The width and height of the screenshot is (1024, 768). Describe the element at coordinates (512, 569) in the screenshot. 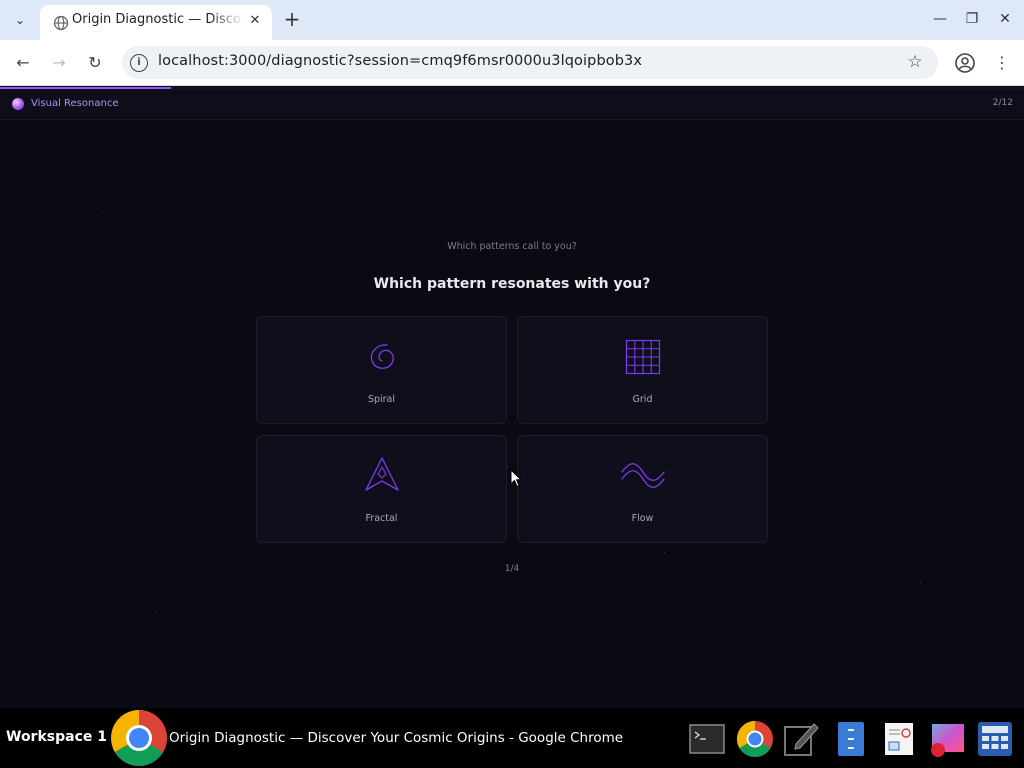

I see `pager-indicator: 1/4` at that location.